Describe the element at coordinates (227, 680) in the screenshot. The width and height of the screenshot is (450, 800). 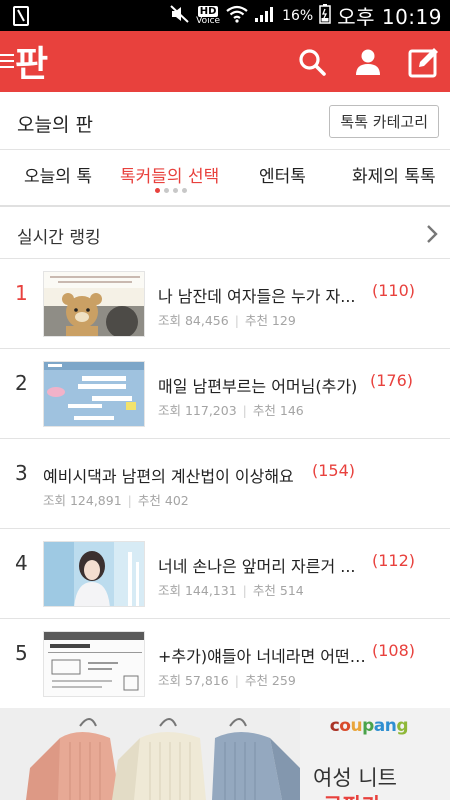
I see `post-meta: 조회 57,816 | 추천 259` at that location.